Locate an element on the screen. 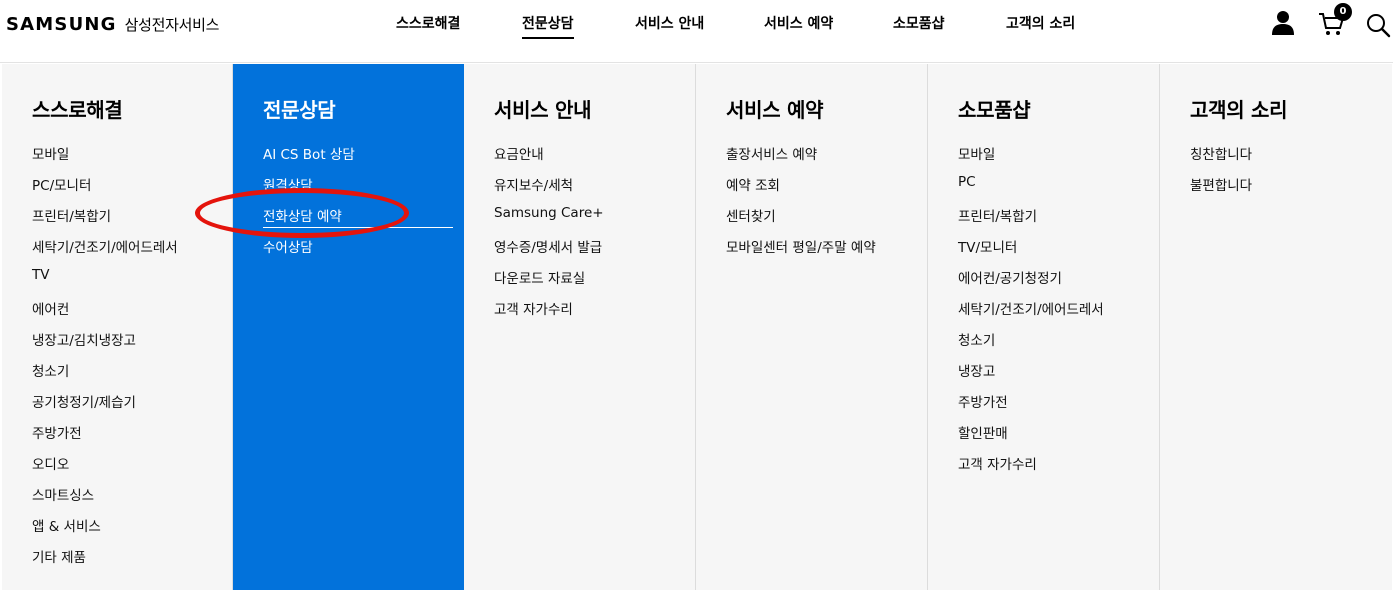  samsung-service-logo: SAMSUNG 삼성전자서비스 is located at coordinates (112, 25).